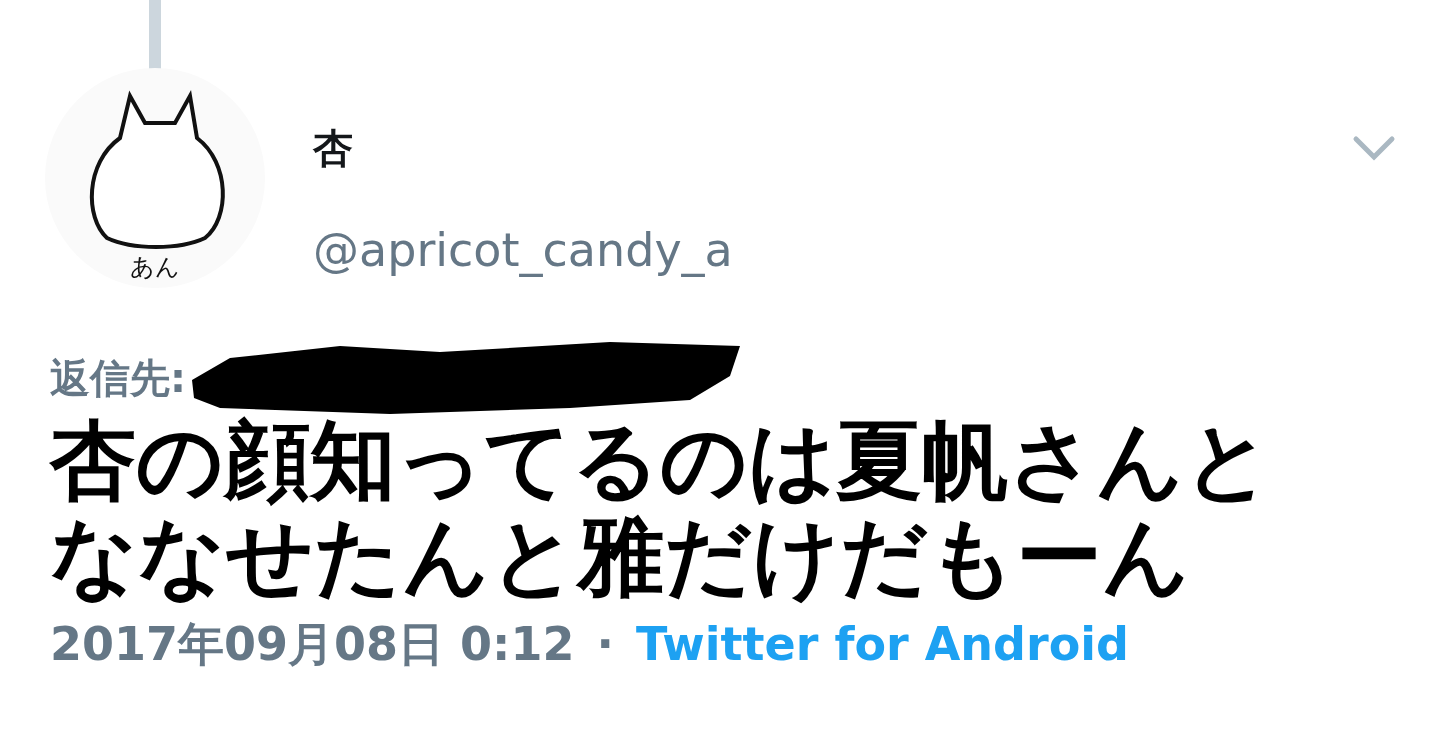 The image size is (1440, 735). What do you see at coordinates (155, 267) in the screenshot?
I see `avatar-caption: あん` at bounding box center [155, 267].